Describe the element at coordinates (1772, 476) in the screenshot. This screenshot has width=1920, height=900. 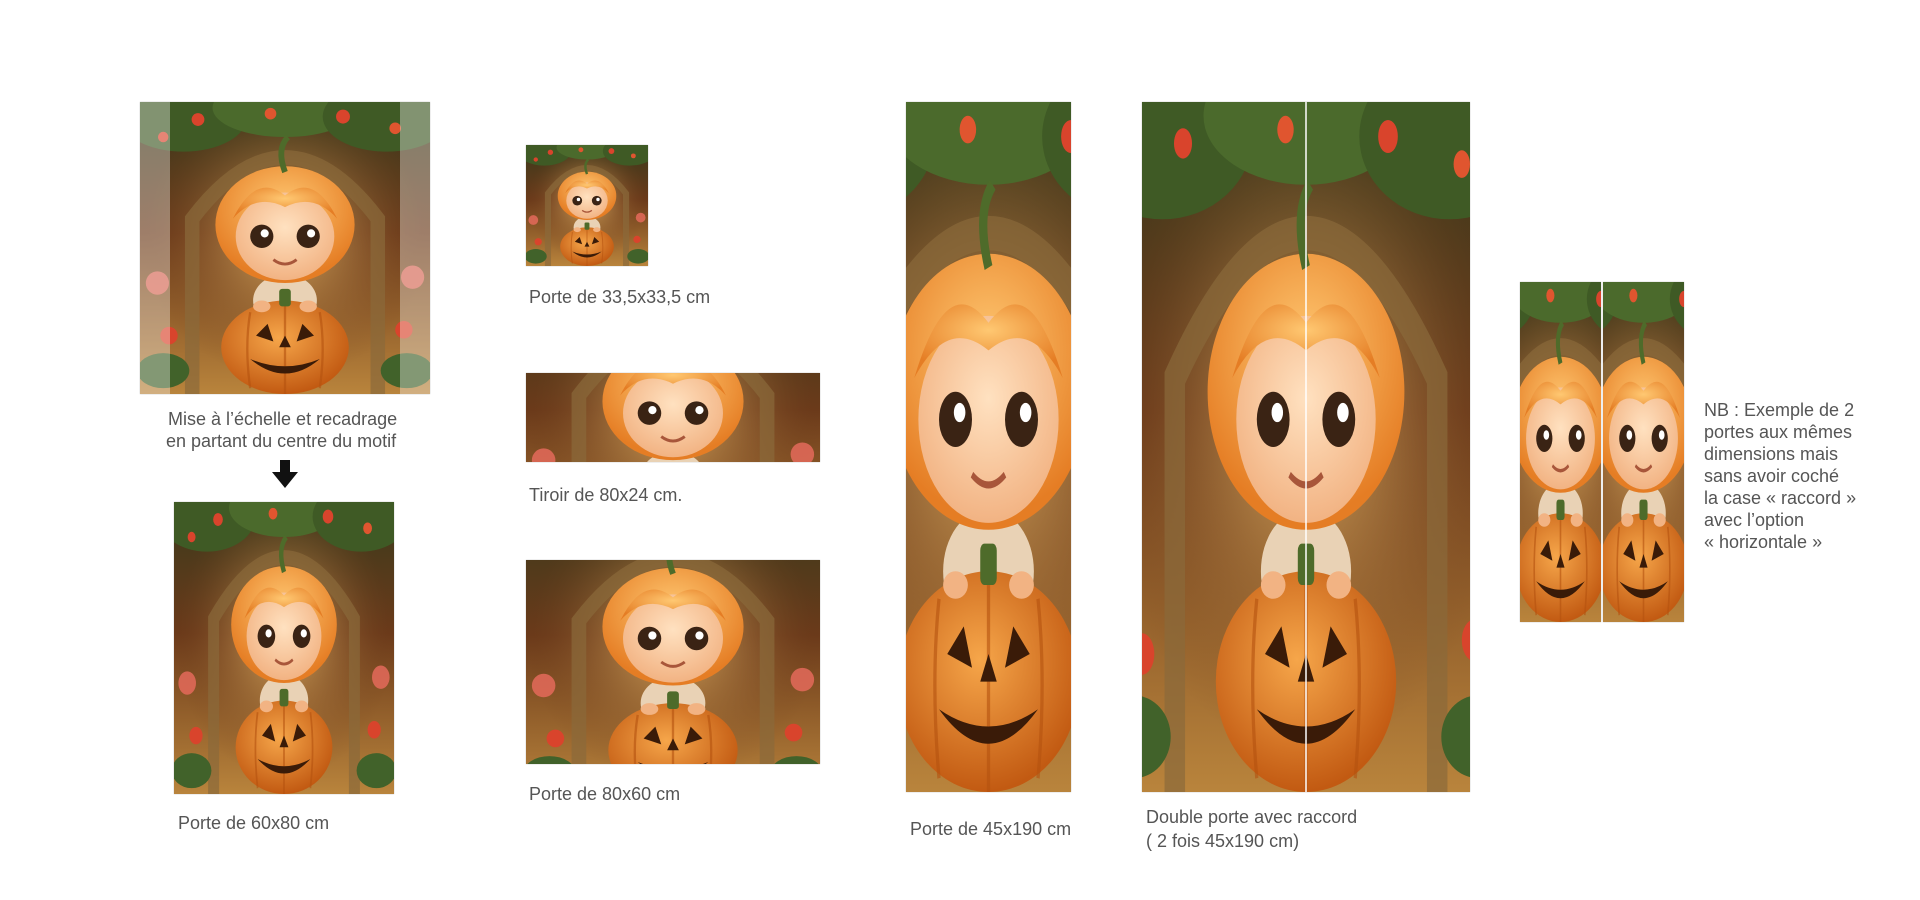
I see `note-line: sans avoir coché` at that location.